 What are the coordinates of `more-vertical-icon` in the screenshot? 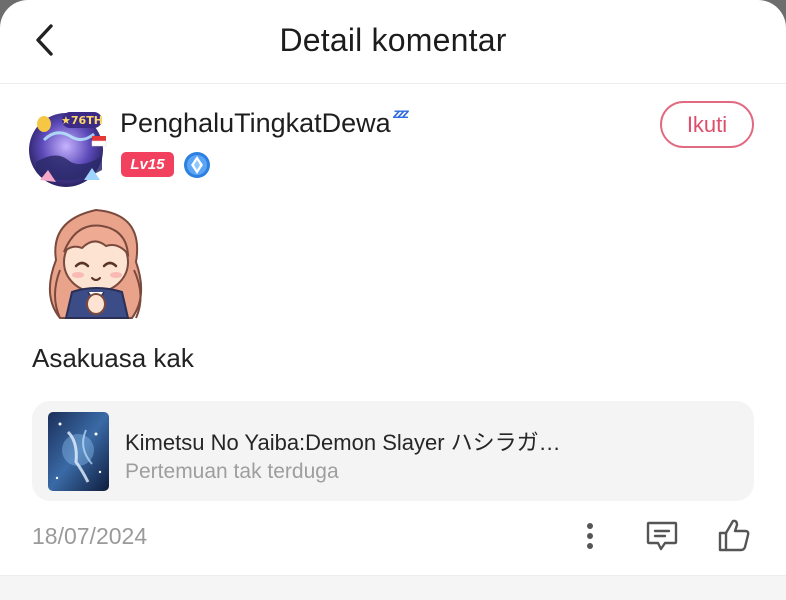 It's located at (590, 536).